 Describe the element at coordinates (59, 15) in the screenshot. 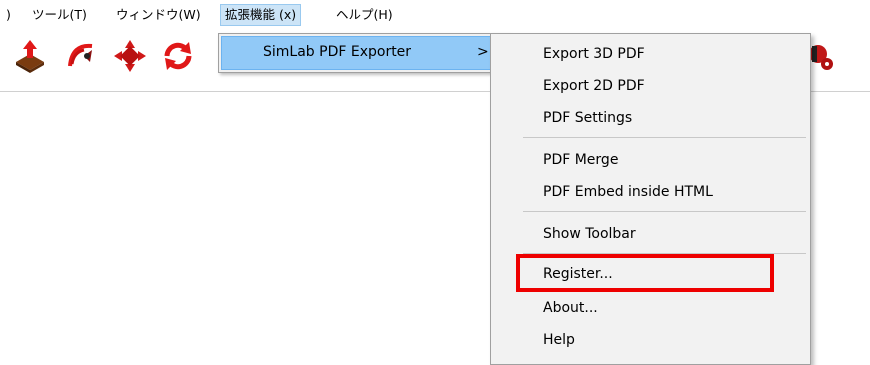

I see `menu-item-tools: ツール(T)` at that location.